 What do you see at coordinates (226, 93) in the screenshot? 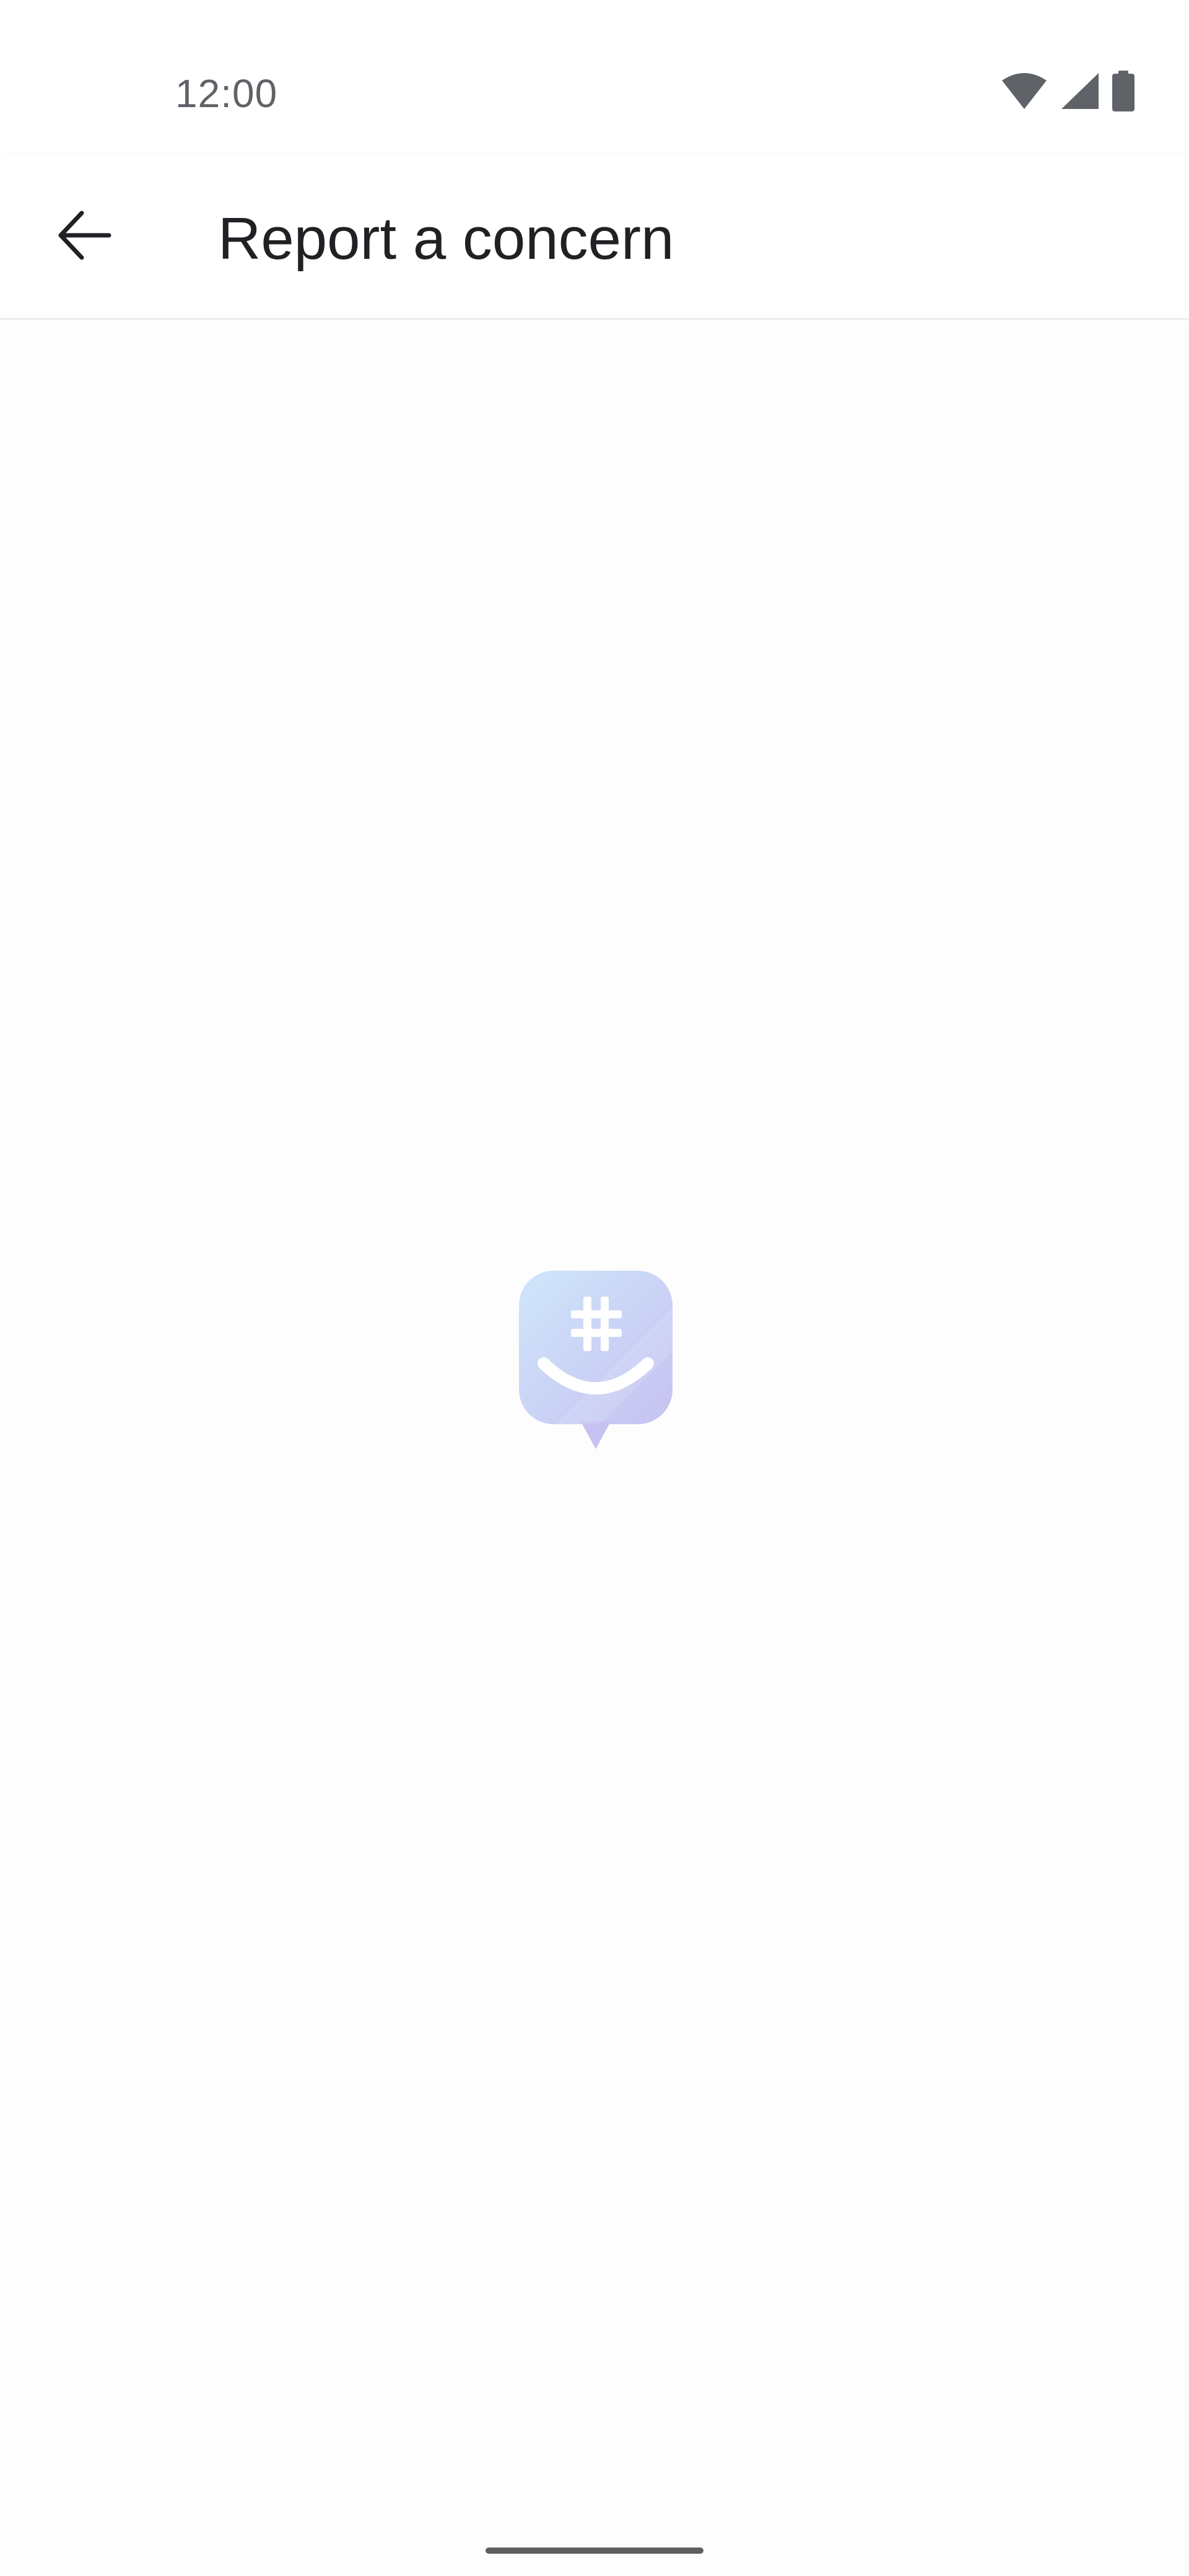
I see `status-time: 12:00` at bounding box center [226, 93].